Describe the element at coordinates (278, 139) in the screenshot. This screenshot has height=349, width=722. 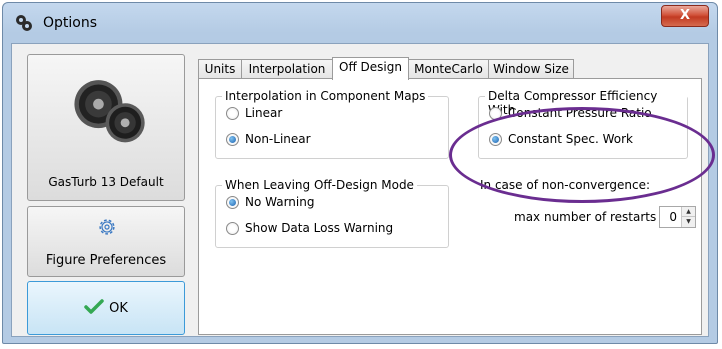
I see `radio-non-linear-label: Non-Linear` at that location.